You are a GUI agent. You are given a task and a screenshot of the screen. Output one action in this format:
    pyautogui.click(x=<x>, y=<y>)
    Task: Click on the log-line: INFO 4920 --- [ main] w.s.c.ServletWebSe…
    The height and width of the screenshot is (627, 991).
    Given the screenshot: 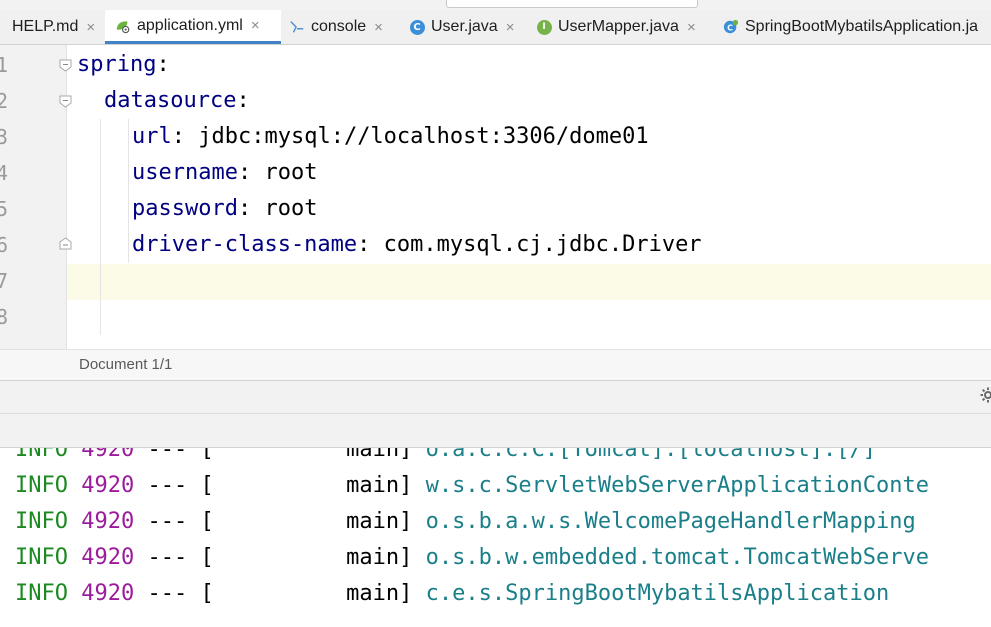 What is the action you would take?
    pyautogui.click(x=472, y=485)
    